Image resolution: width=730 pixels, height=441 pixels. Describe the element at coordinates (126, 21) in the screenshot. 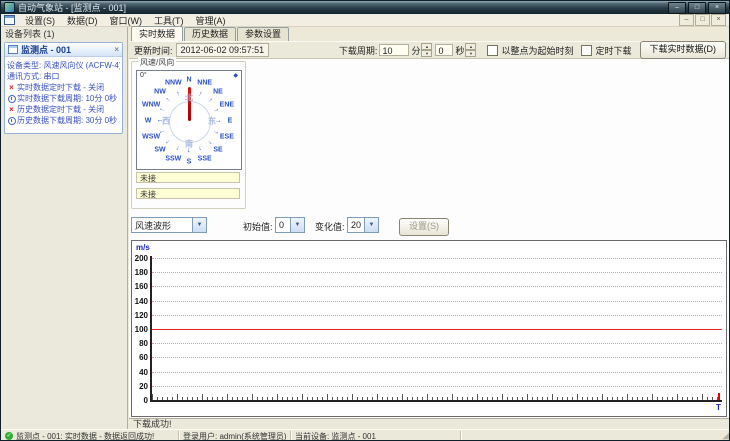

I see `menu-item-2: 窗口(W)` at that location.